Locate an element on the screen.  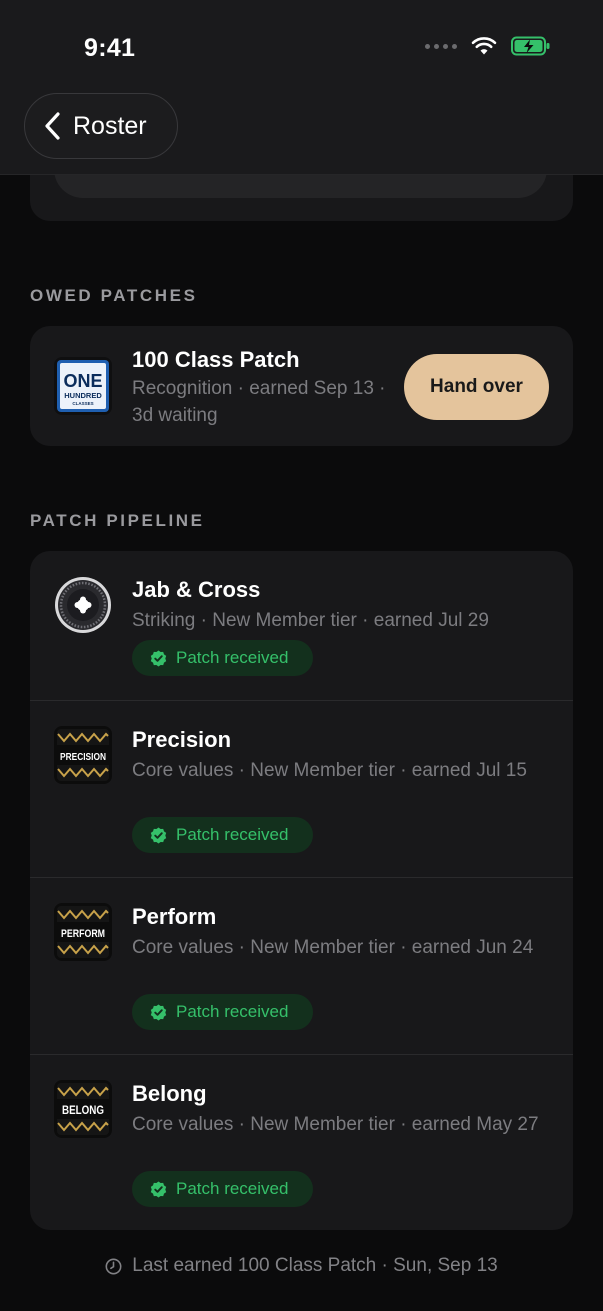
precision-patch-icon: PRECISION is located at coordinates (83, 755).